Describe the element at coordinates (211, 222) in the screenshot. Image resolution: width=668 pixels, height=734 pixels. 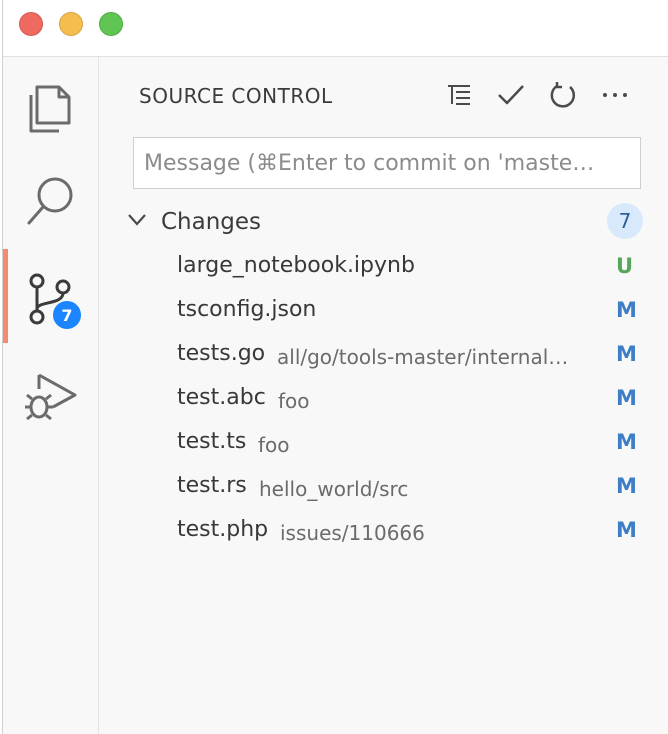
I see `changes-label: Changes` at that location.